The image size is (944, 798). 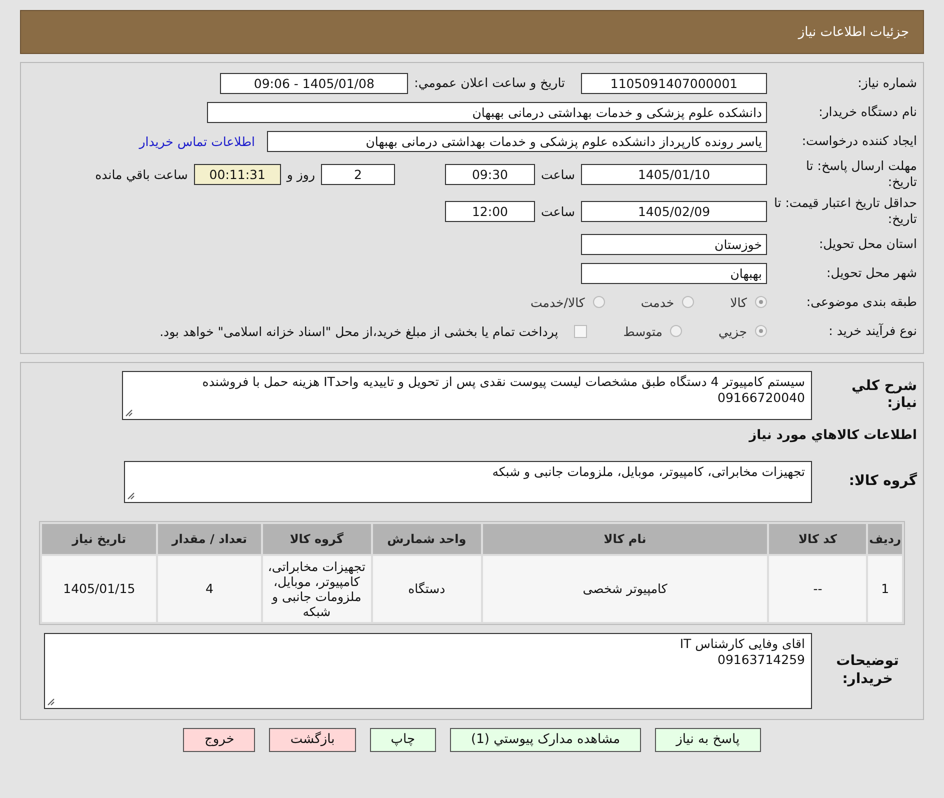 I want to click on option-label: جزيي, so click(x=732, y=331).